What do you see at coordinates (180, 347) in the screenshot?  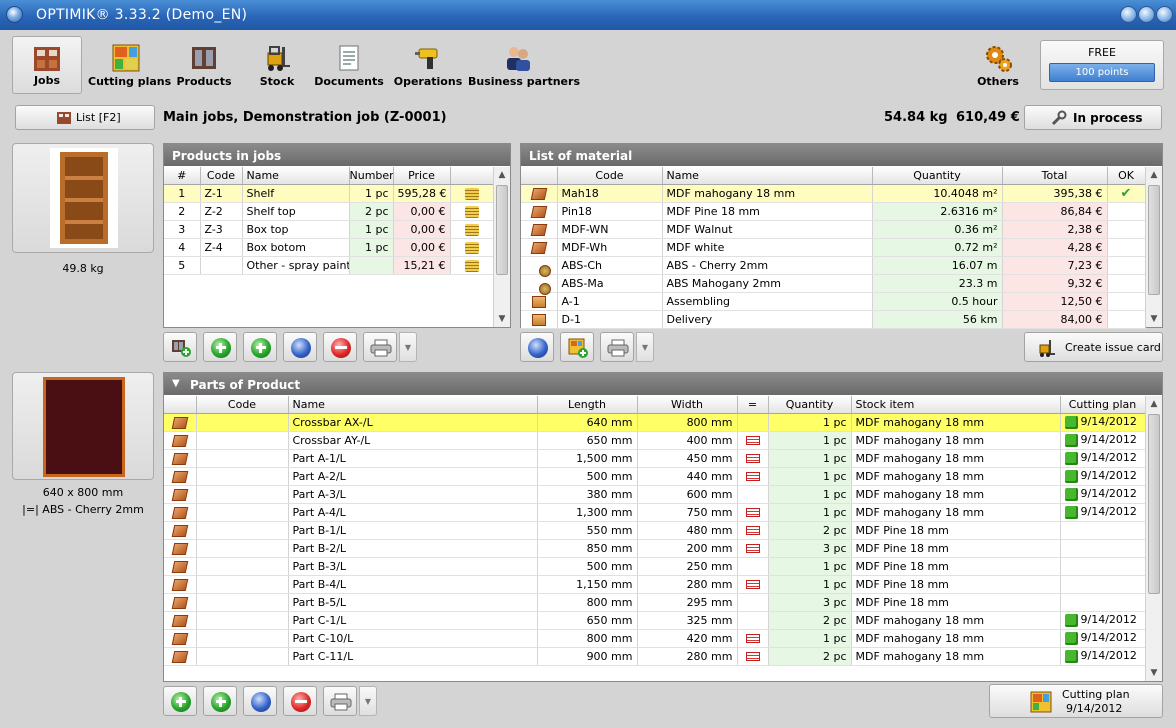 I see `add-product-from-catalog-button` at bounding box center [180, 347].